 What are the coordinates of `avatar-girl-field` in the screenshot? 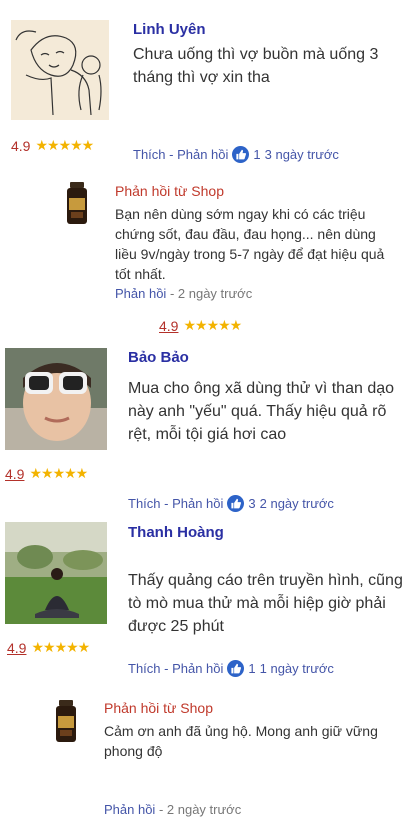 It's located at (56, 573).